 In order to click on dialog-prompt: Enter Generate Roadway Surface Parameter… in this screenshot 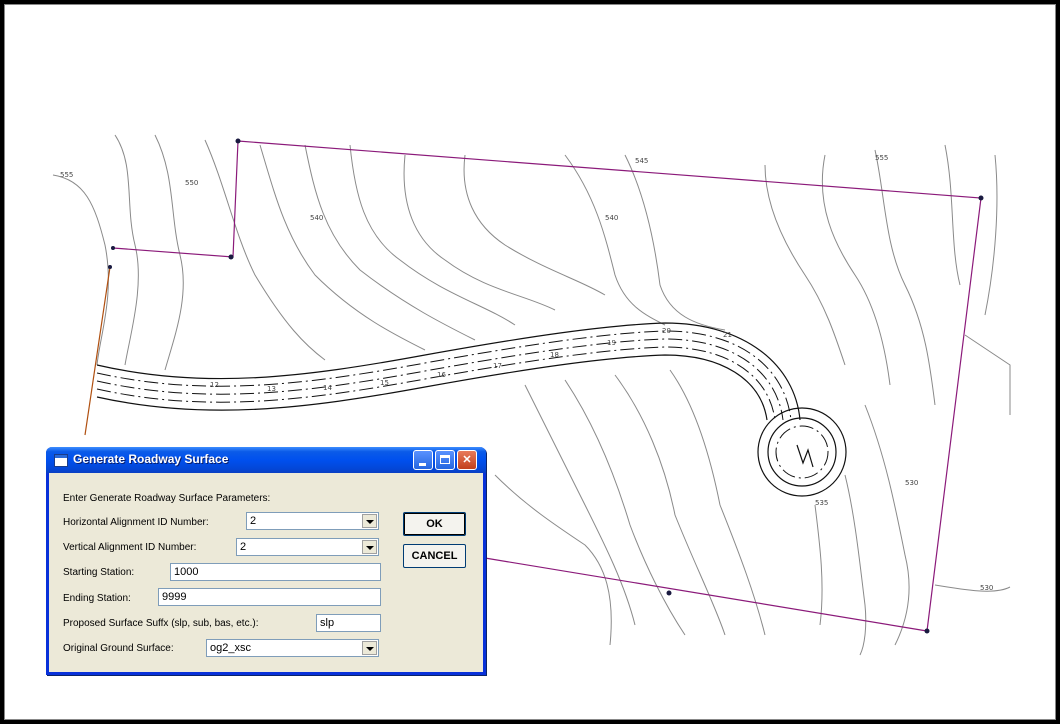, I will do `click(167, 498)`.